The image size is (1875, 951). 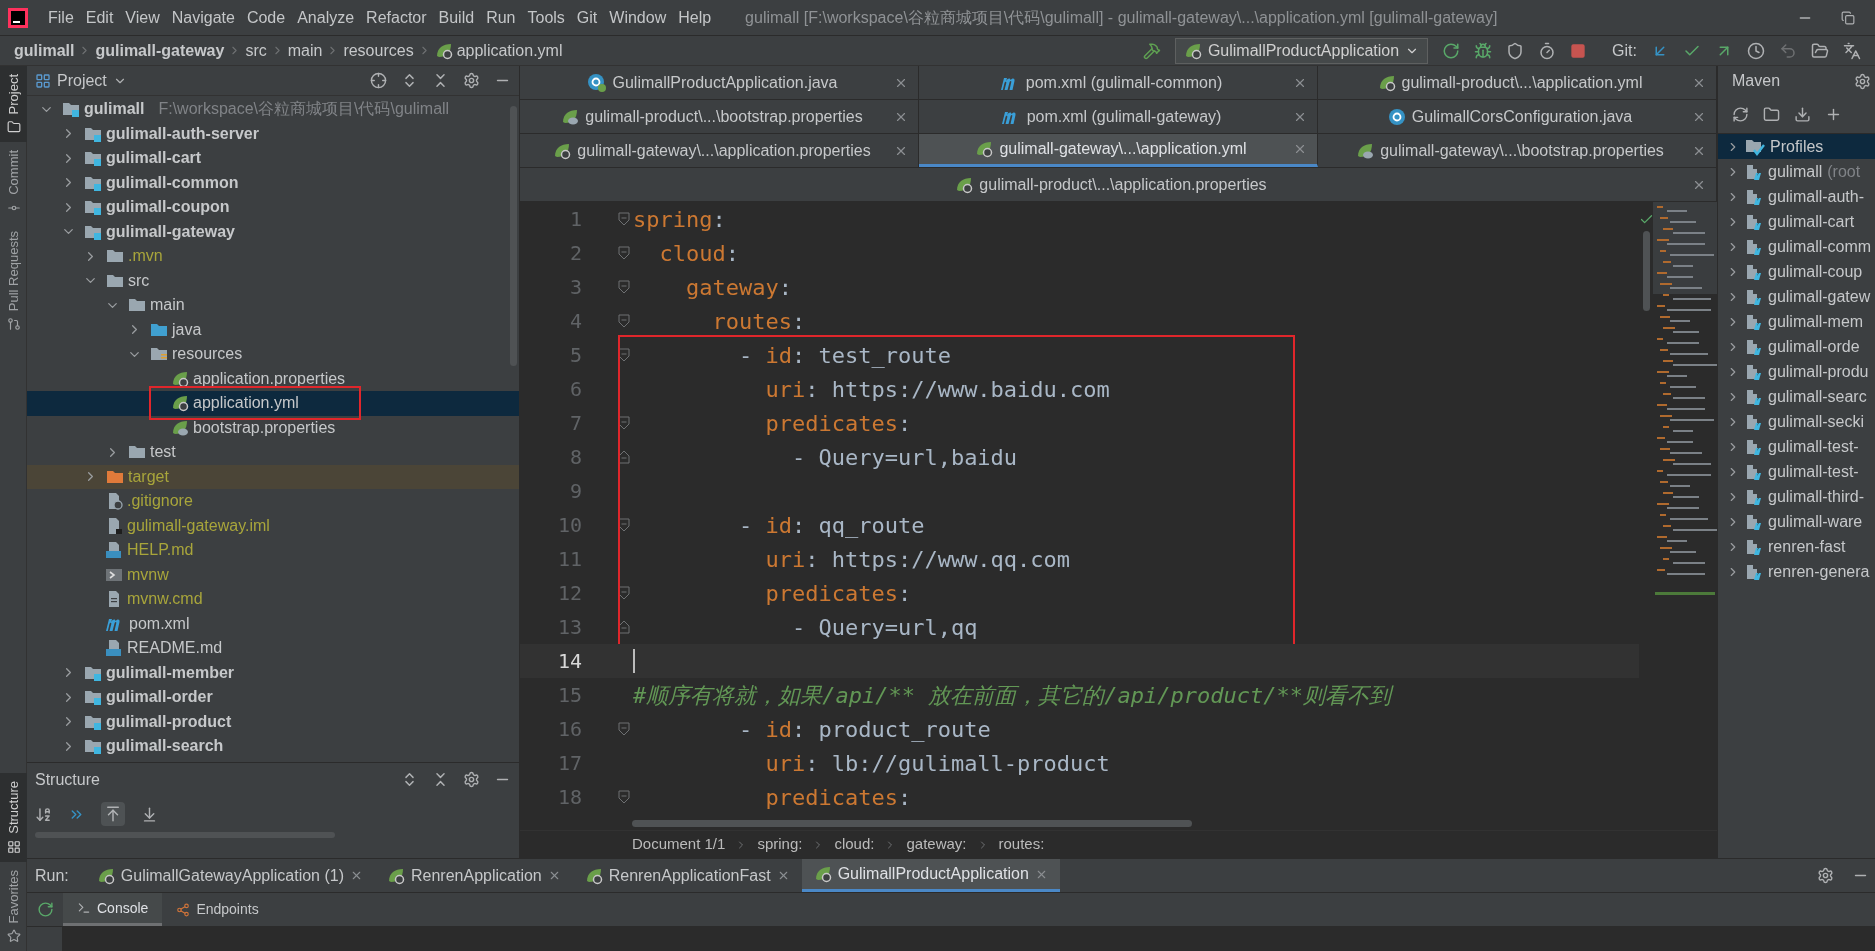 What do you see at coordinates (203, 17) in the screenshot?
I see `menu-item: Navigate` at bounding box center [203, 17].